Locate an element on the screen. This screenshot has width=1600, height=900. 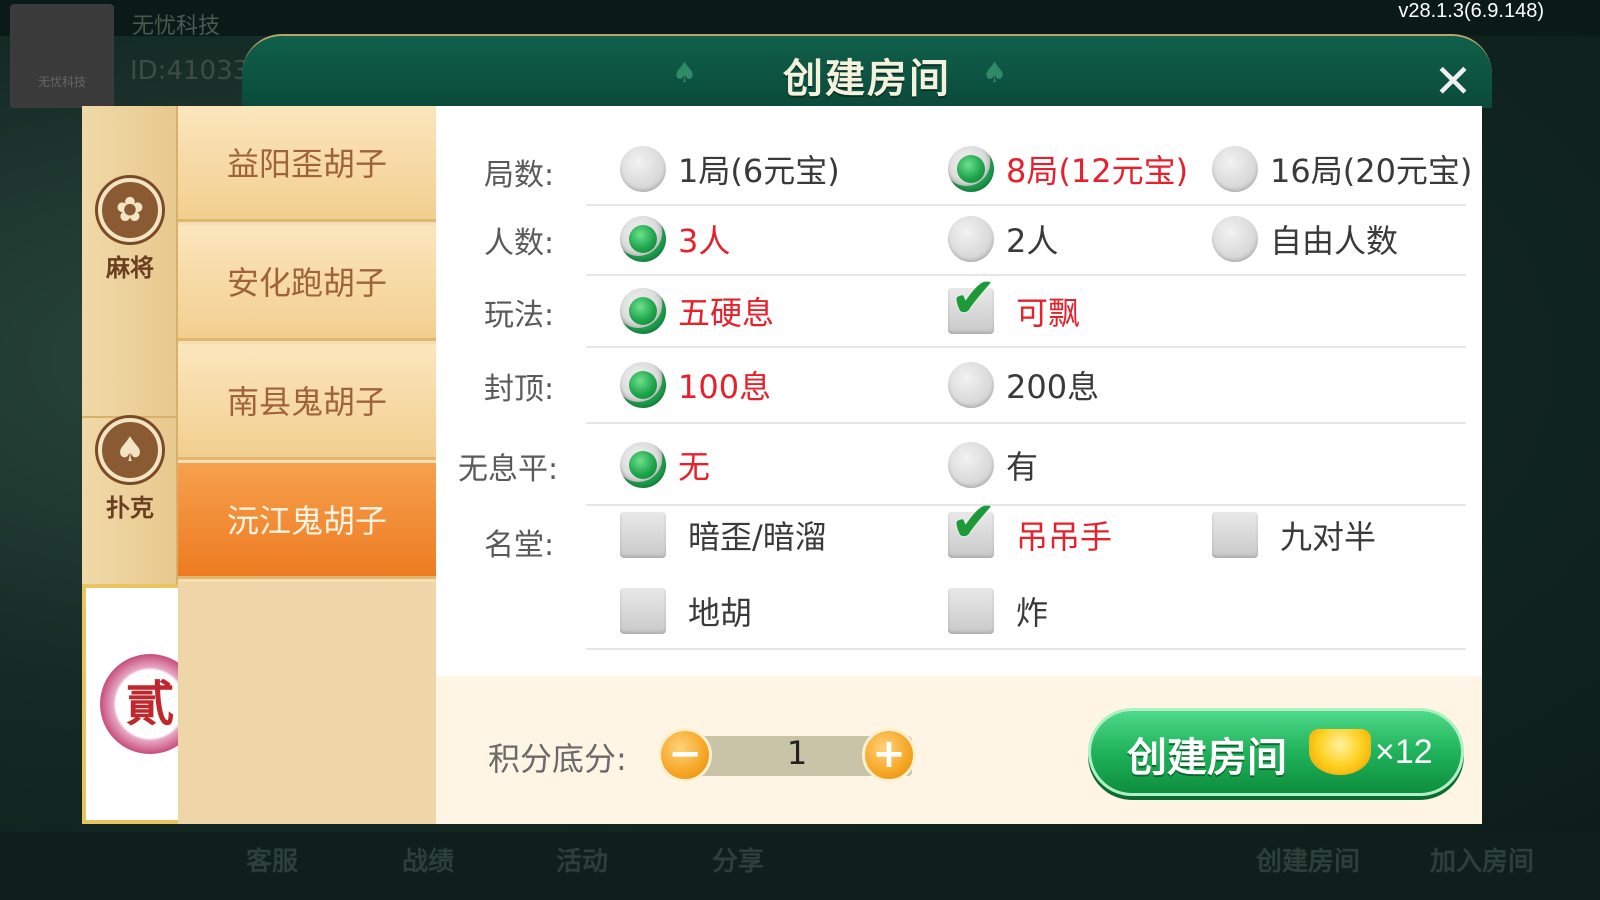
mahjong-icon: ✿ is located at coordinates (130, 210).